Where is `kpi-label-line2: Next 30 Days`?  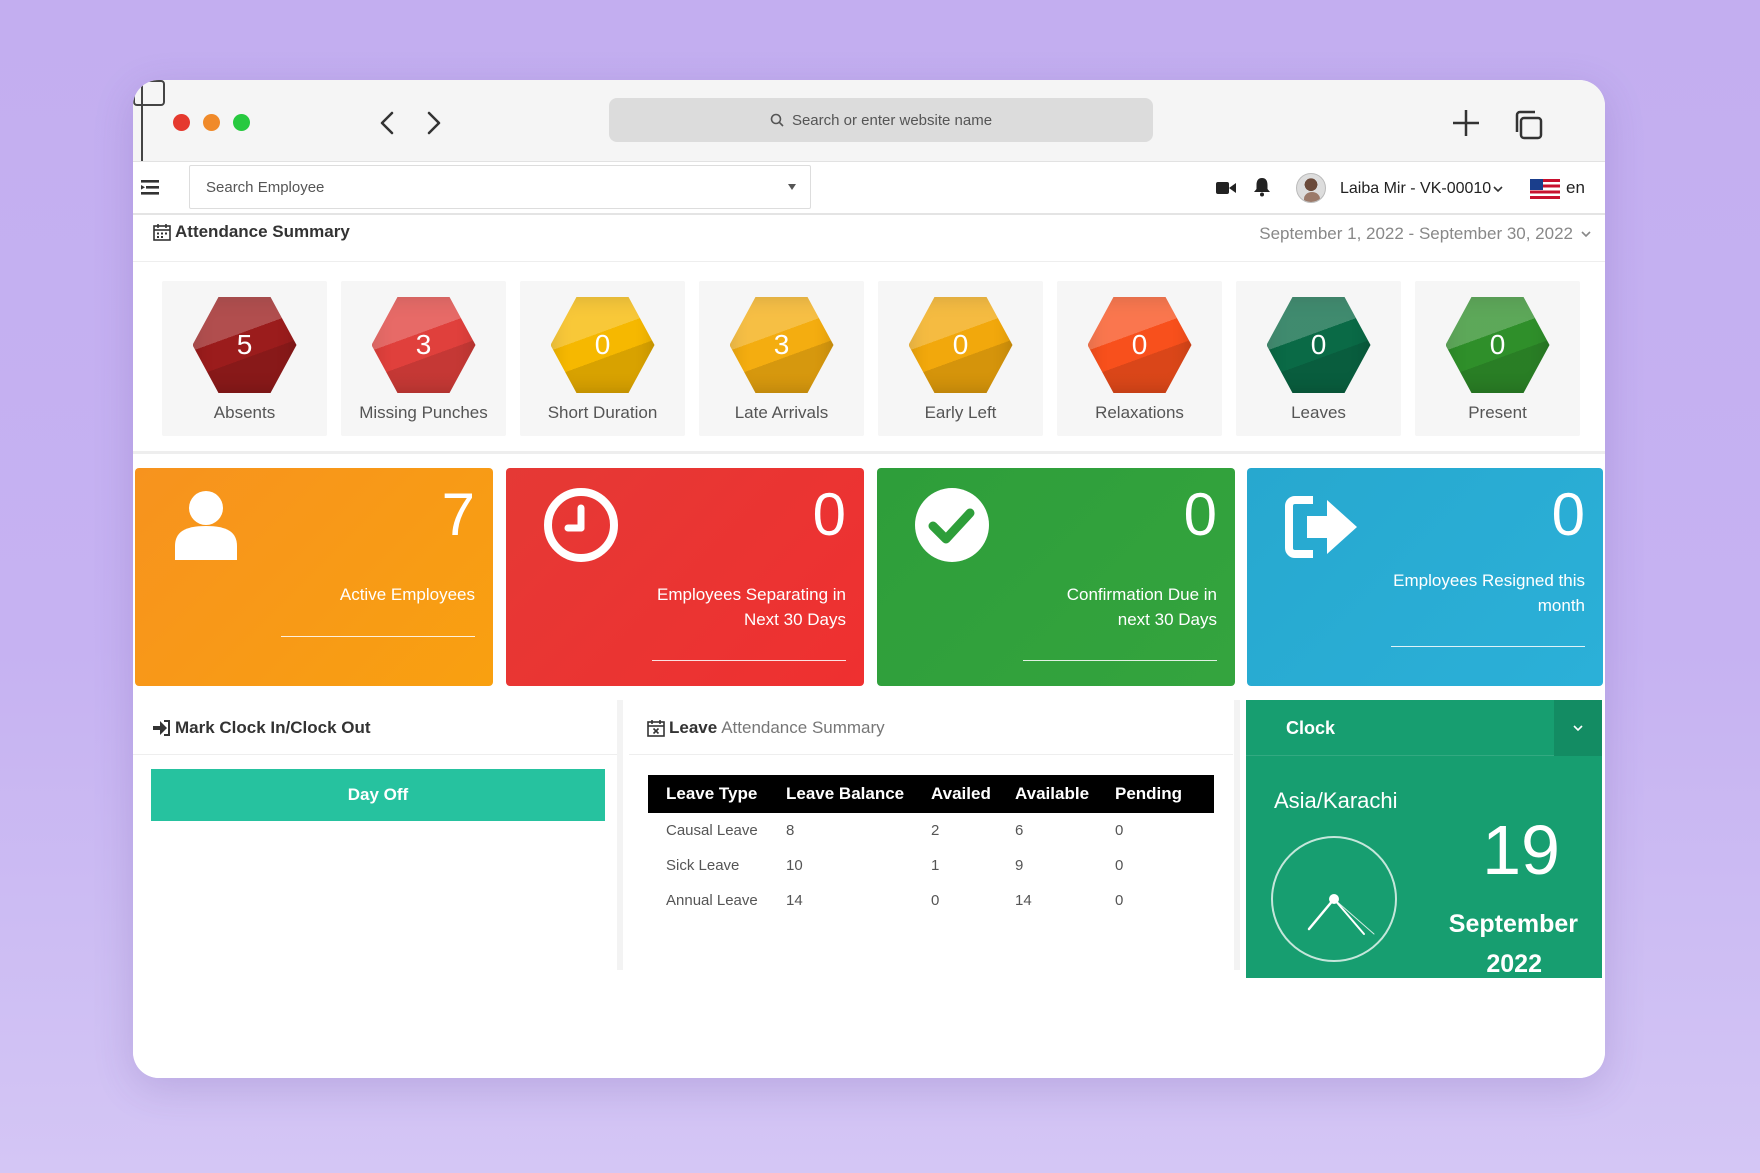
kpi-label-line2: Next 30 Days is located at coordinates (794, 619).